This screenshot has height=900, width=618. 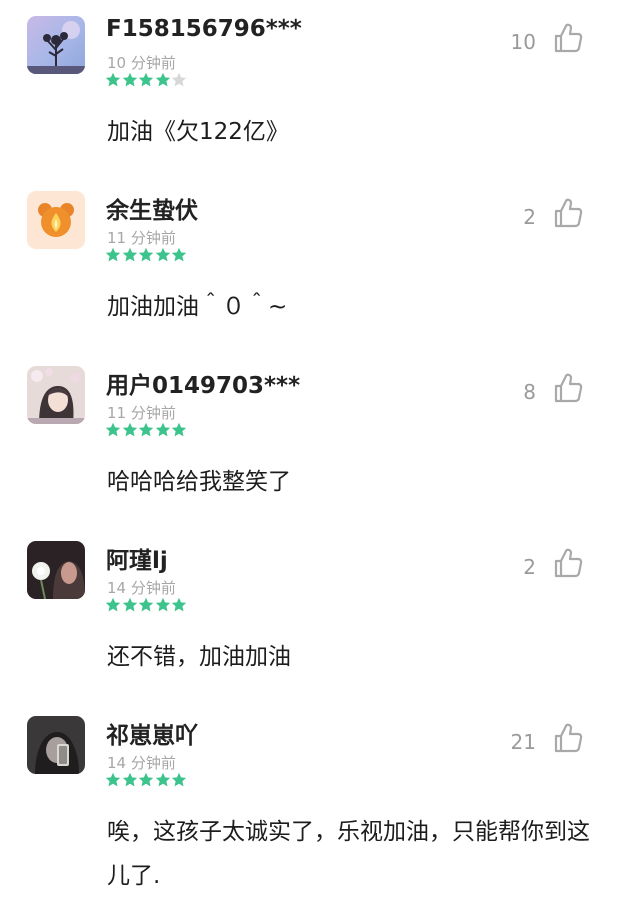 What do you see at coordinates (523, 42) in the screenshot?
I see `like-count: 10` at bounding box center [523, 42].